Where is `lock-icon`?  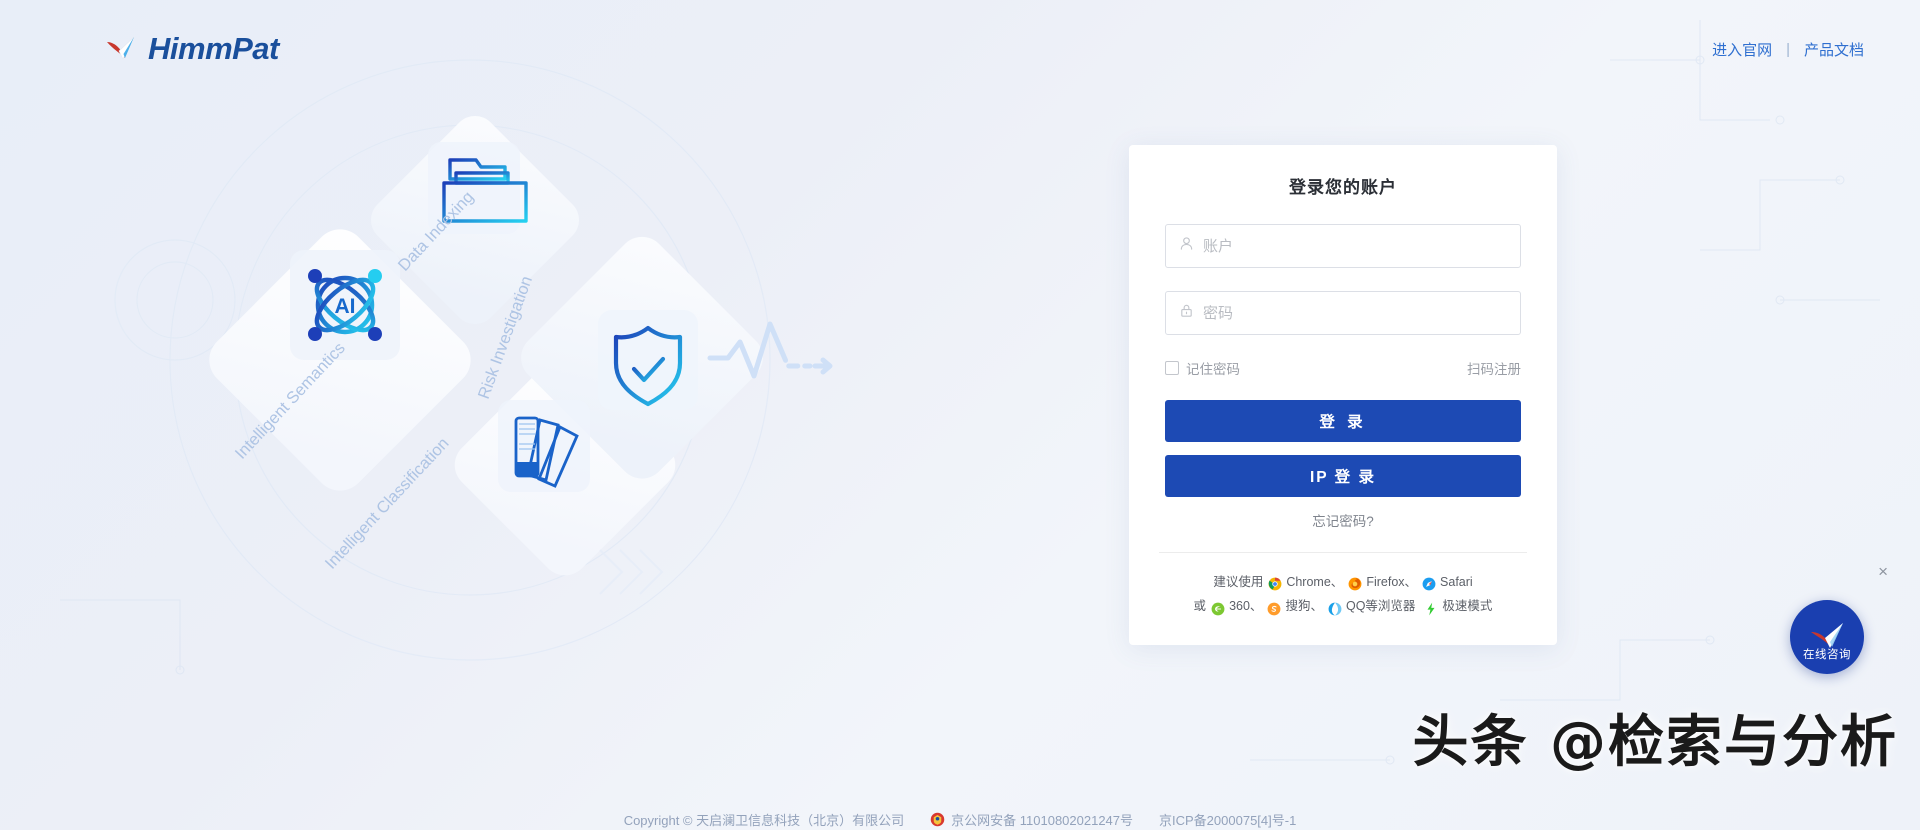 lock-icon is located at coordinates (1186, 313).